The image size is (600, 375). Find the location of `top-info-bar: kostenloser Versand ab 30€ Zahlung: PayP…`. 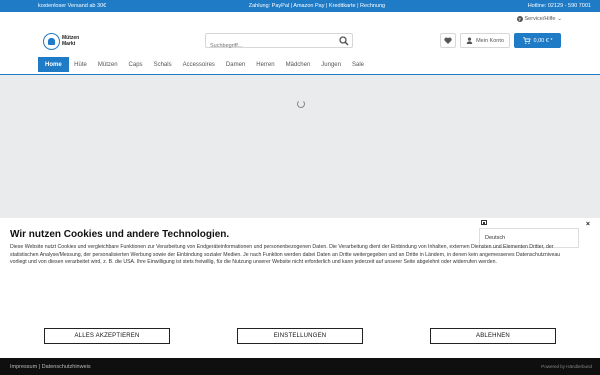

top-info-bar: kostenloser Versand ab 30€ Zahlung: PayP… is located at coordinates (300, 6).